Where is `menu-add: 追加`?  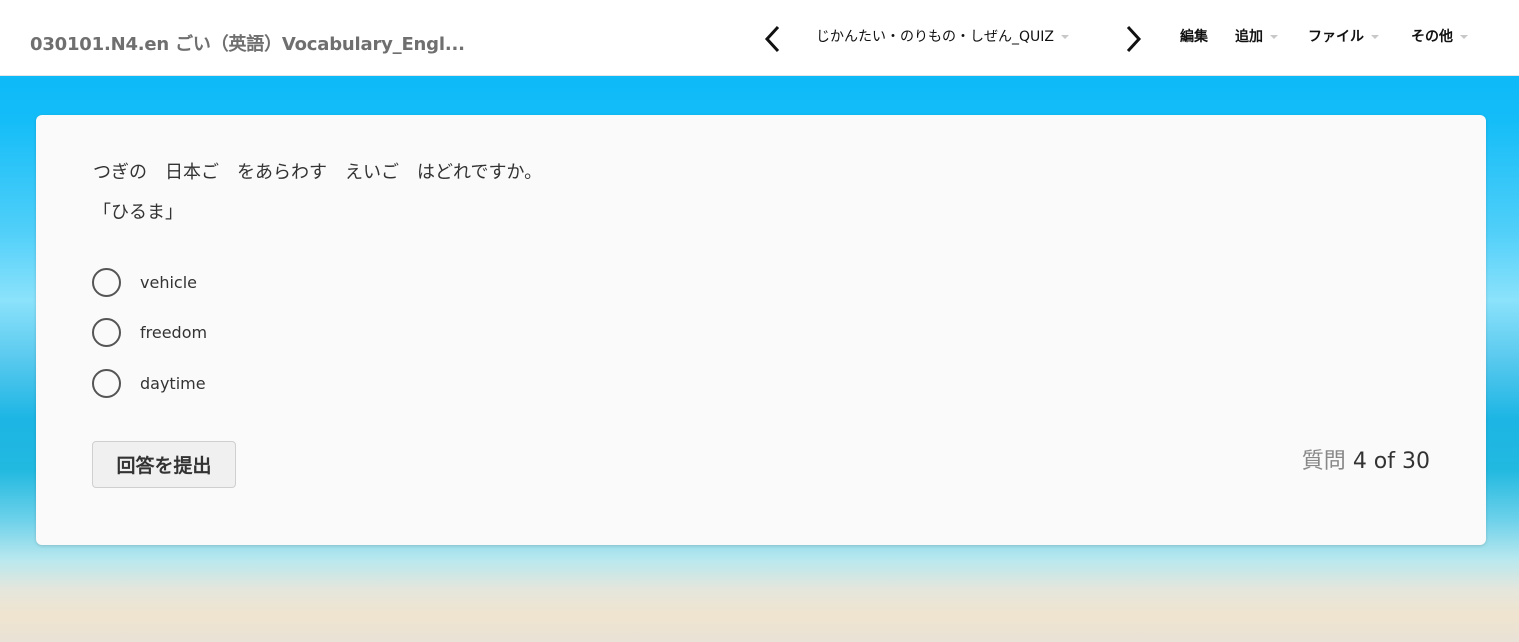
menu-add: 追加 is located at coordinates (1256, 36).